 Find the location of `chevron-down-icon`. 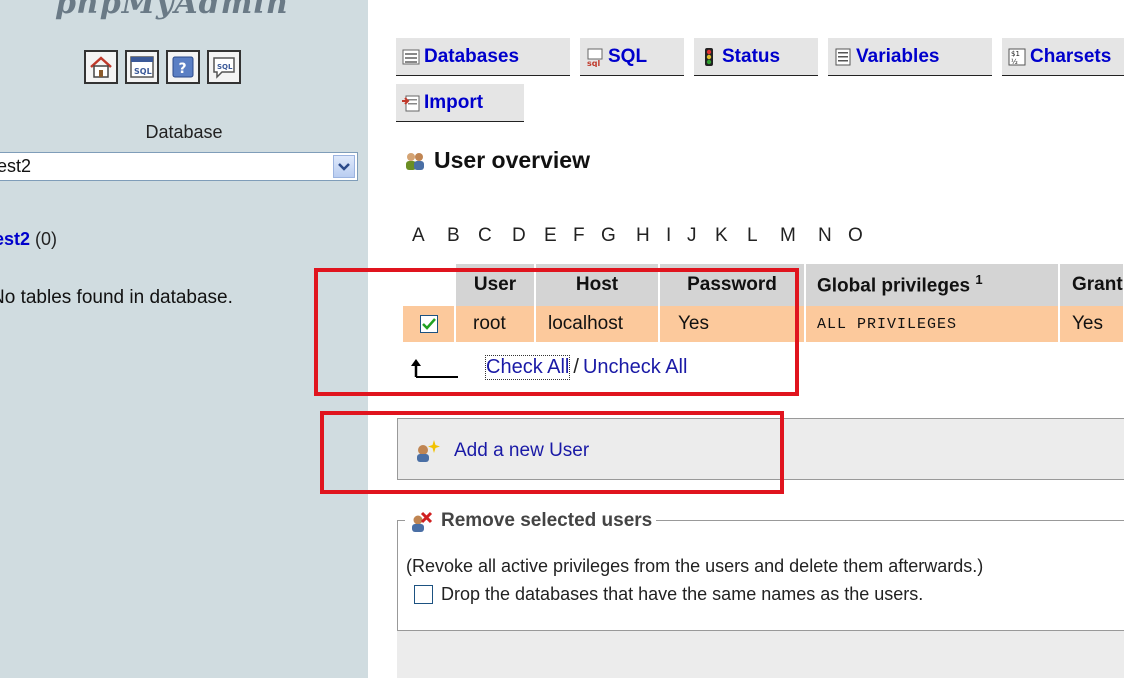

chevron-down-icon is located at coordinates (344, 166).